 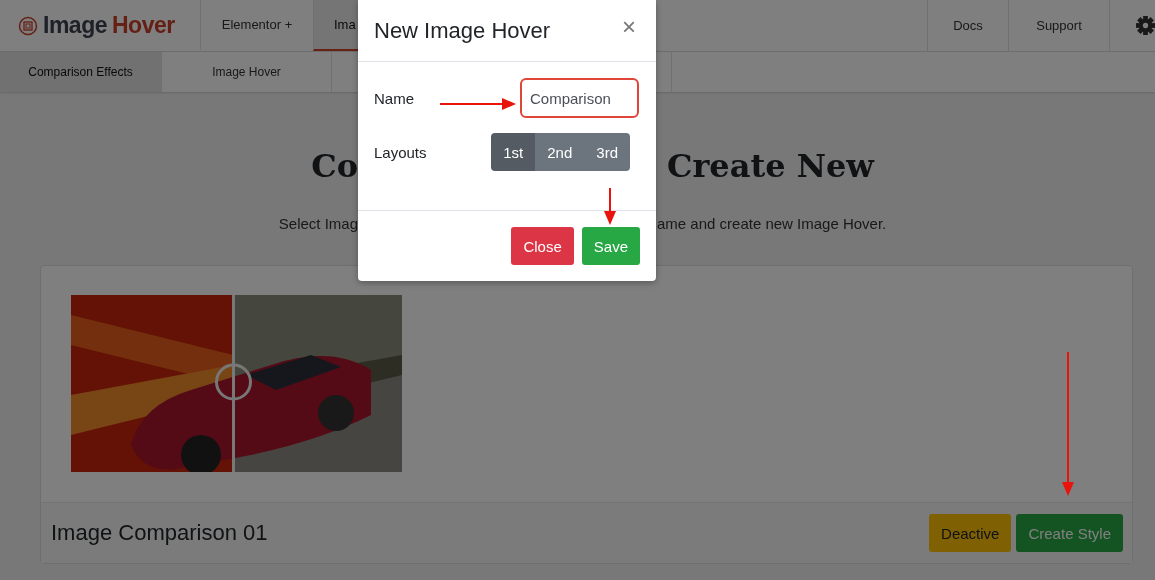 I want to click on field-label: Layouts, so click(x=400, y=152).